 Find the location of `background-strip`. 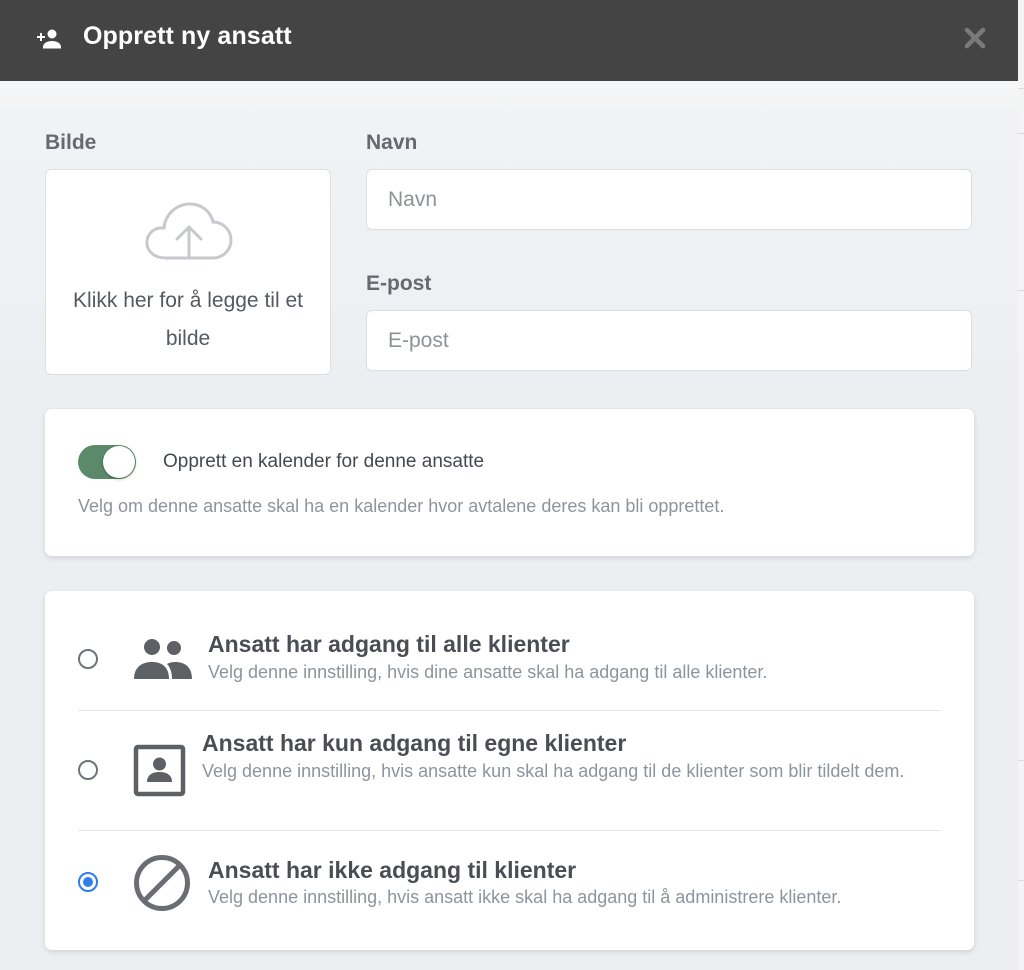

background-strip is located at coordinates (1021, 485).